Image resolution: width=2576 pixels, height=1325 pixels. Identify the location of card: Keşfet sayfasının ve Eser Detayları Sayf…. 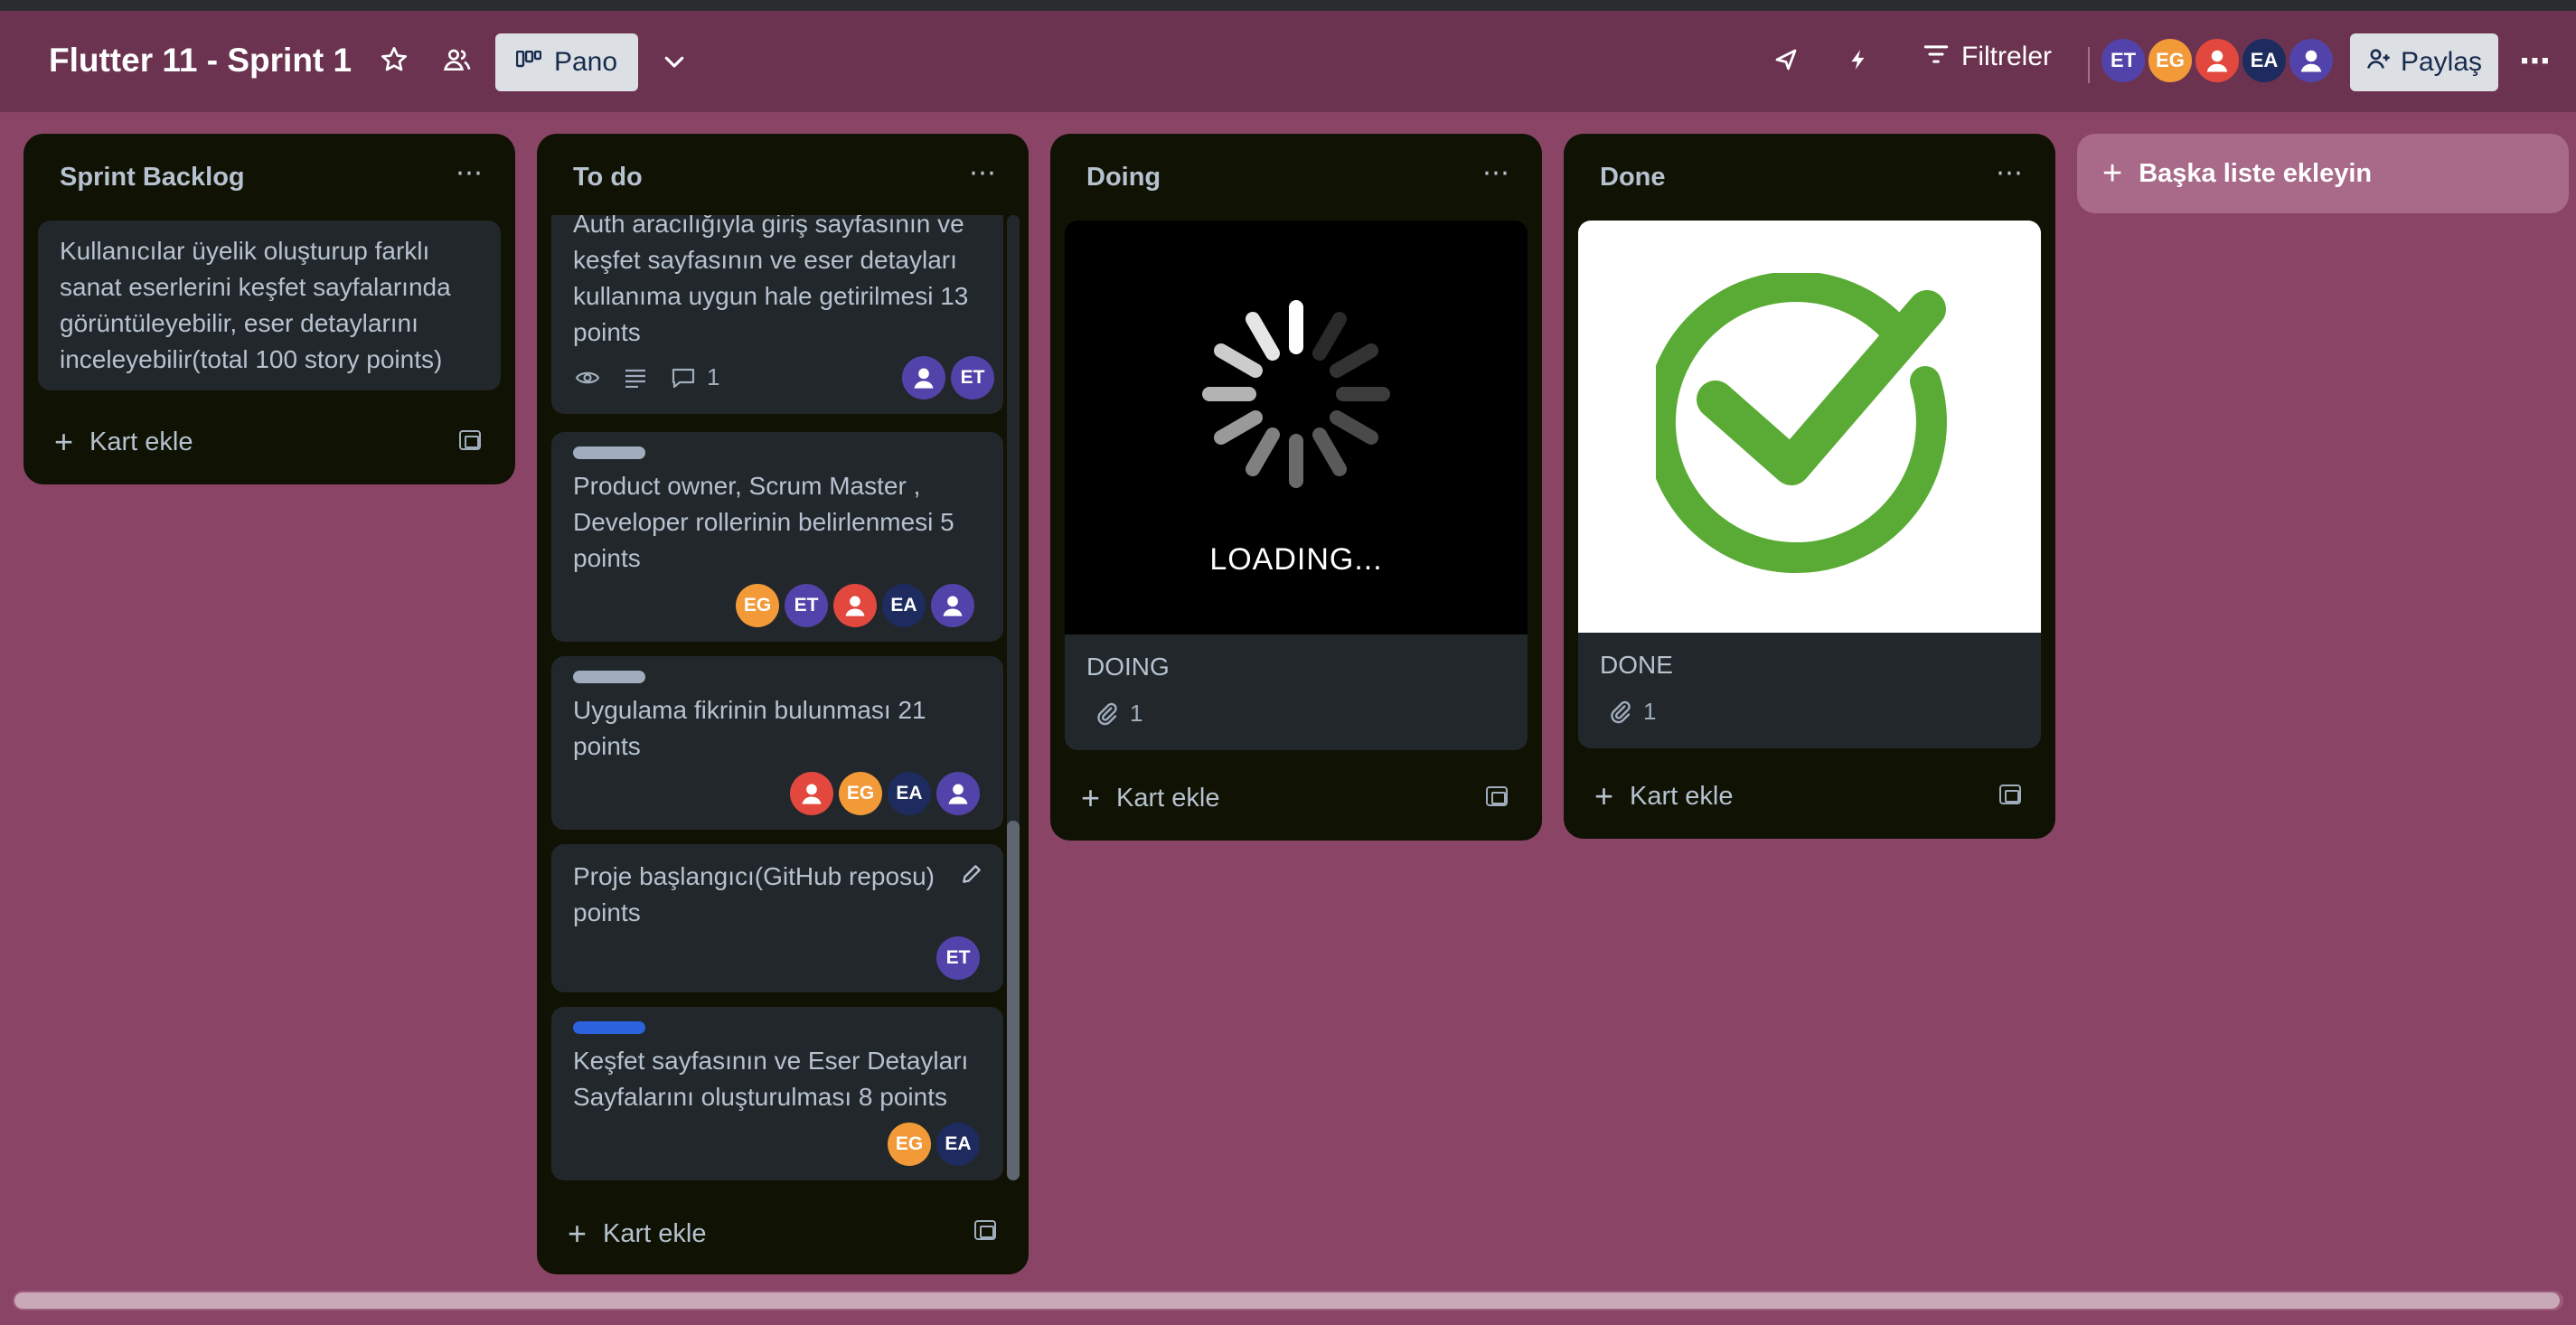
(777, 1093).